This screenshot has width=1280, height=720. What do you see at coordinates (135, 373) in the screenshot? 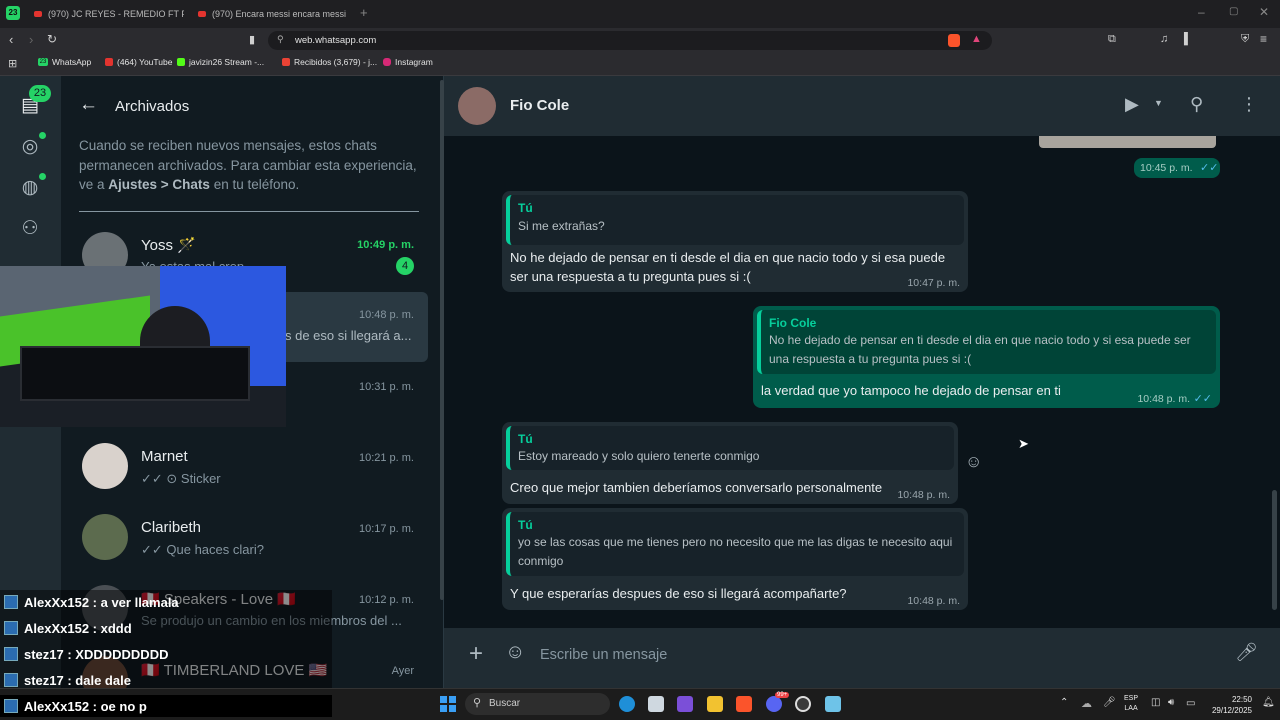
I see `webcam-monitor` at bounding box center [135, 373].